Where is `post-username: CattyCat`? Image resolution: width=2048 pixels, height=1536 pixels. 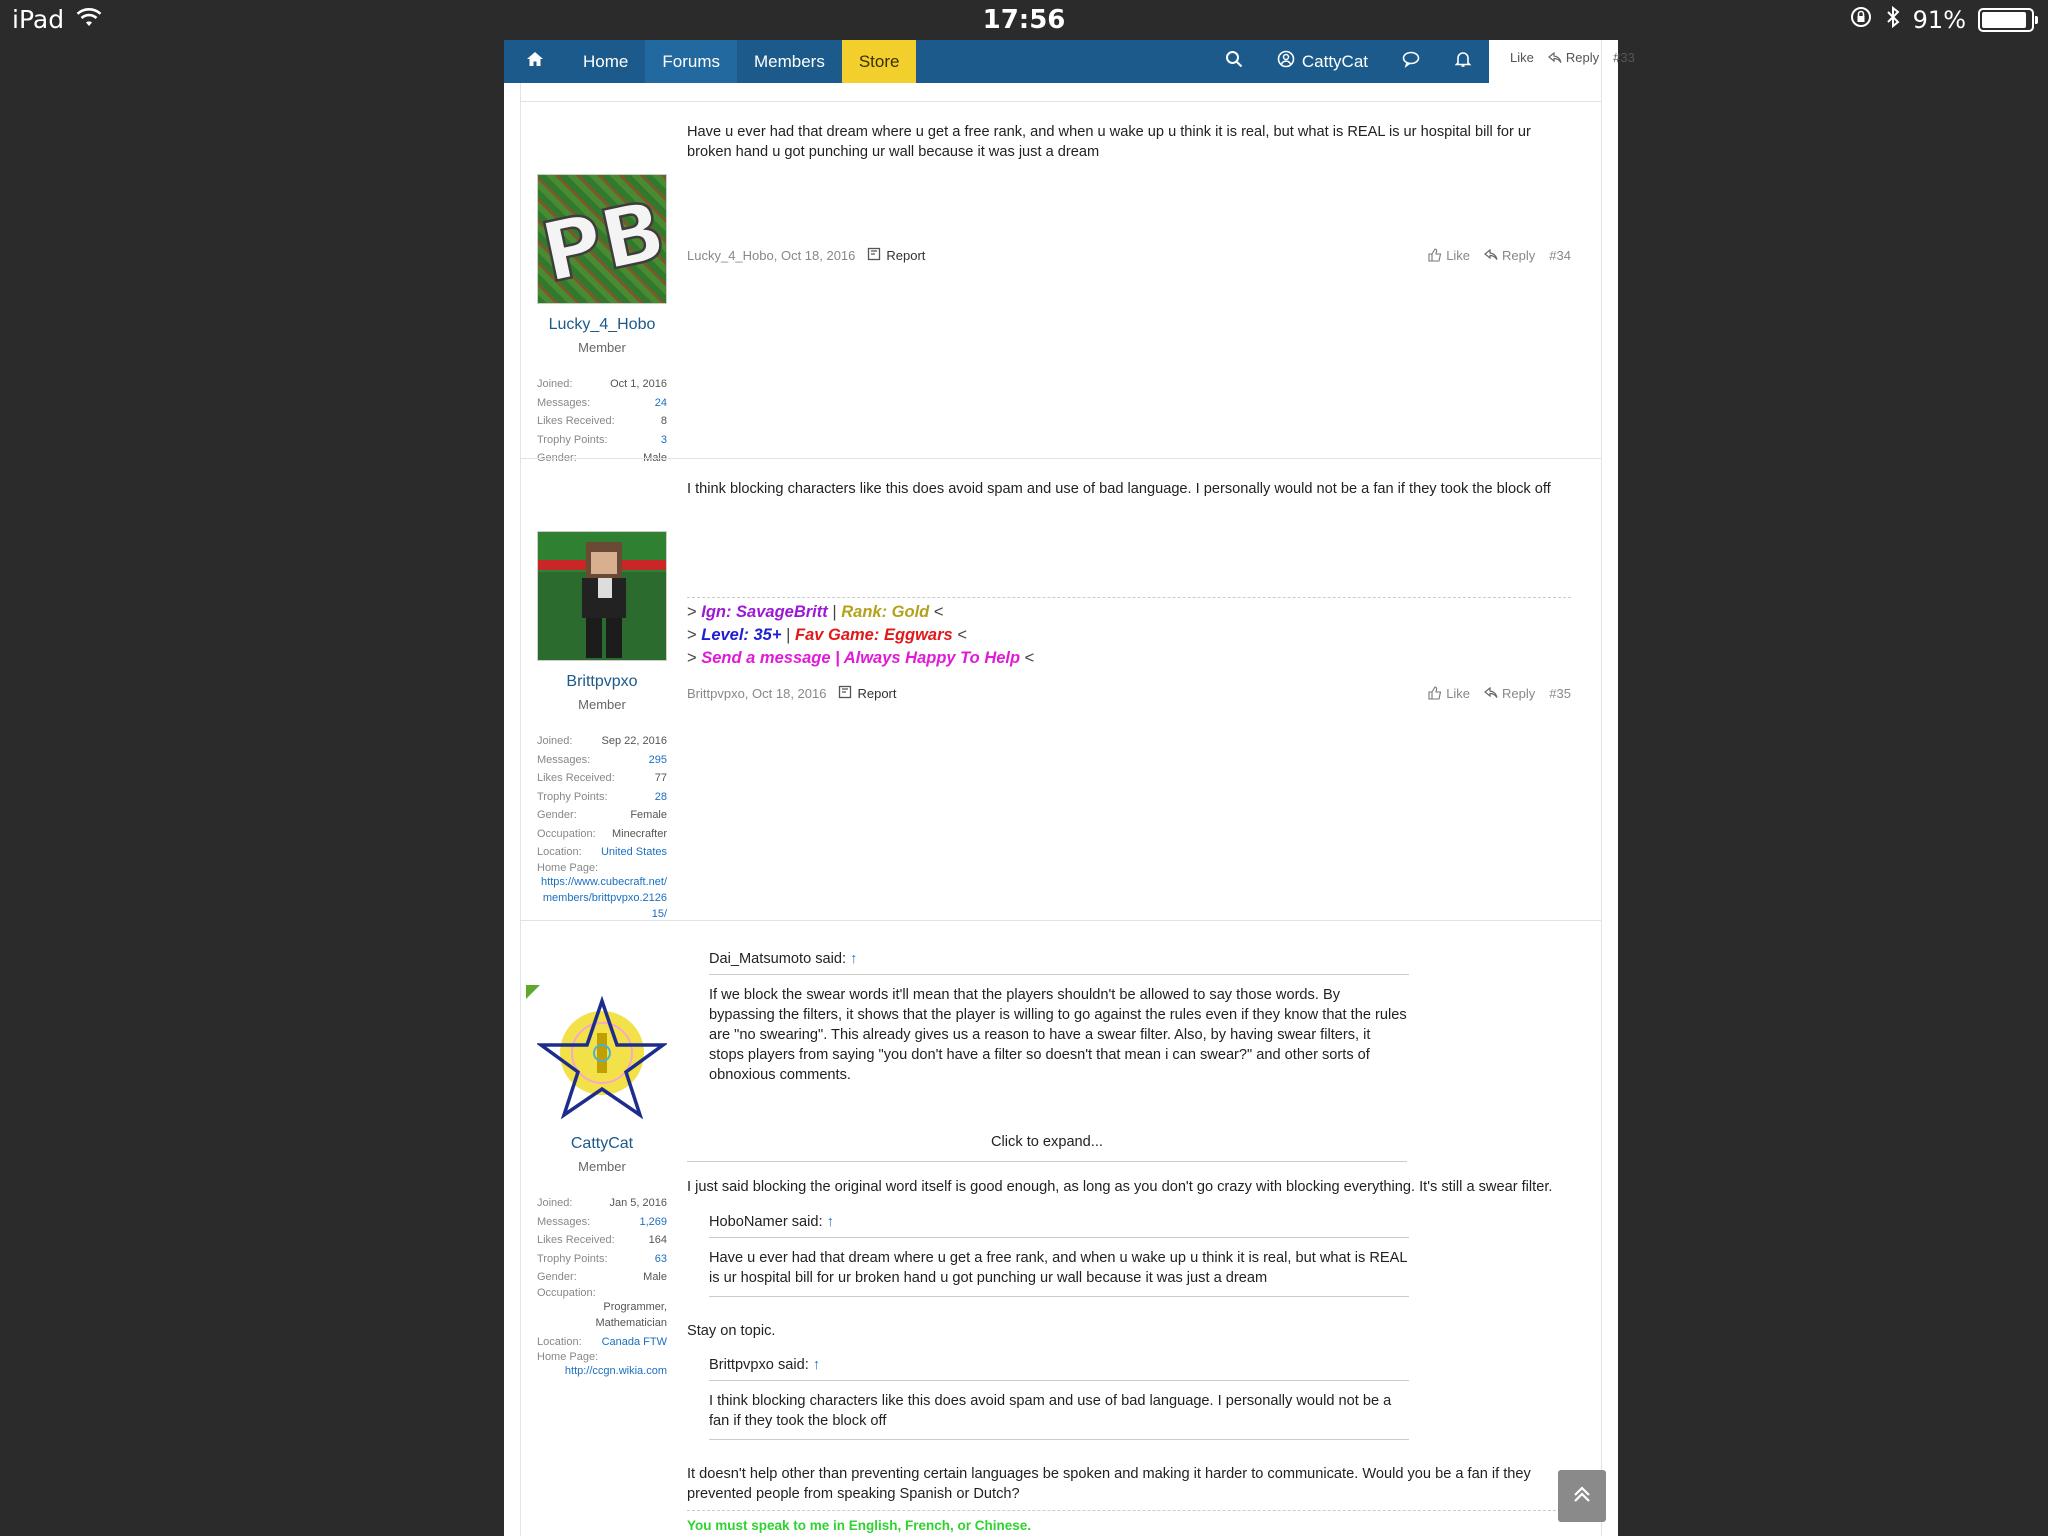
post-username: CattyCat is located at coordinates (602, 1144).